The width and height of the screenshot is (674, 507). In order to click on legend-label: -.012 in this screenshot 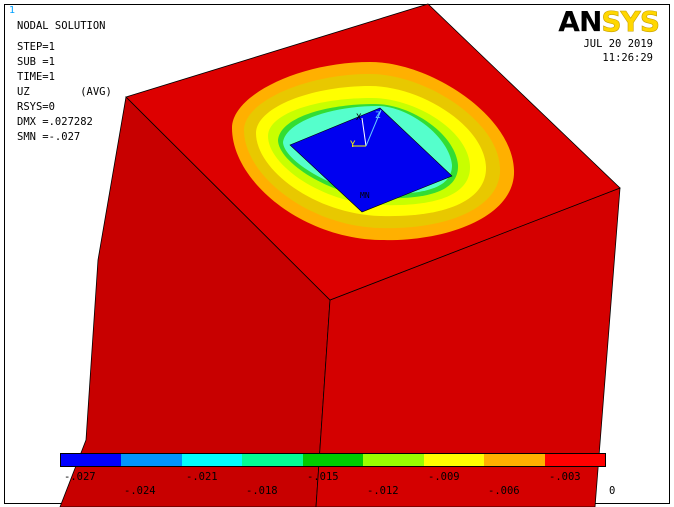, I will do `click(383, 491)`.